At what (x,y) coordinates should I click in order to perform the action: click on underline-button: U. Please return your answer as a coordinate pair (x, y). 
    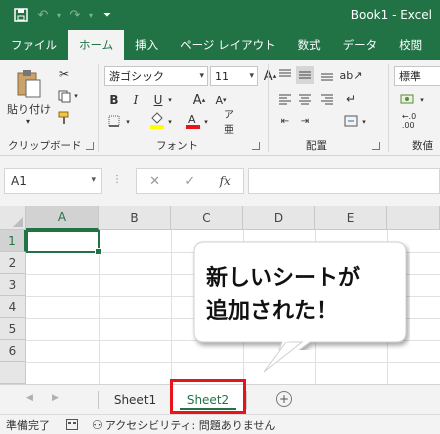
    Looking at the image, I should click on (158, 100).